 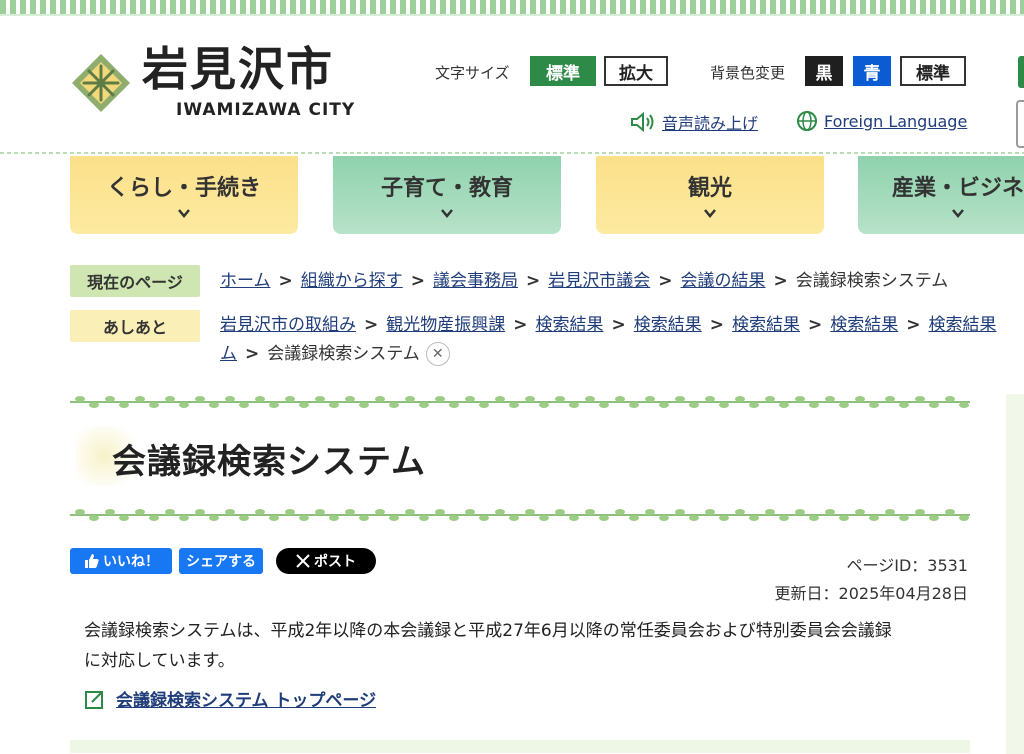 I want to click on search-tab-edge, so click(x=1021, y=72).